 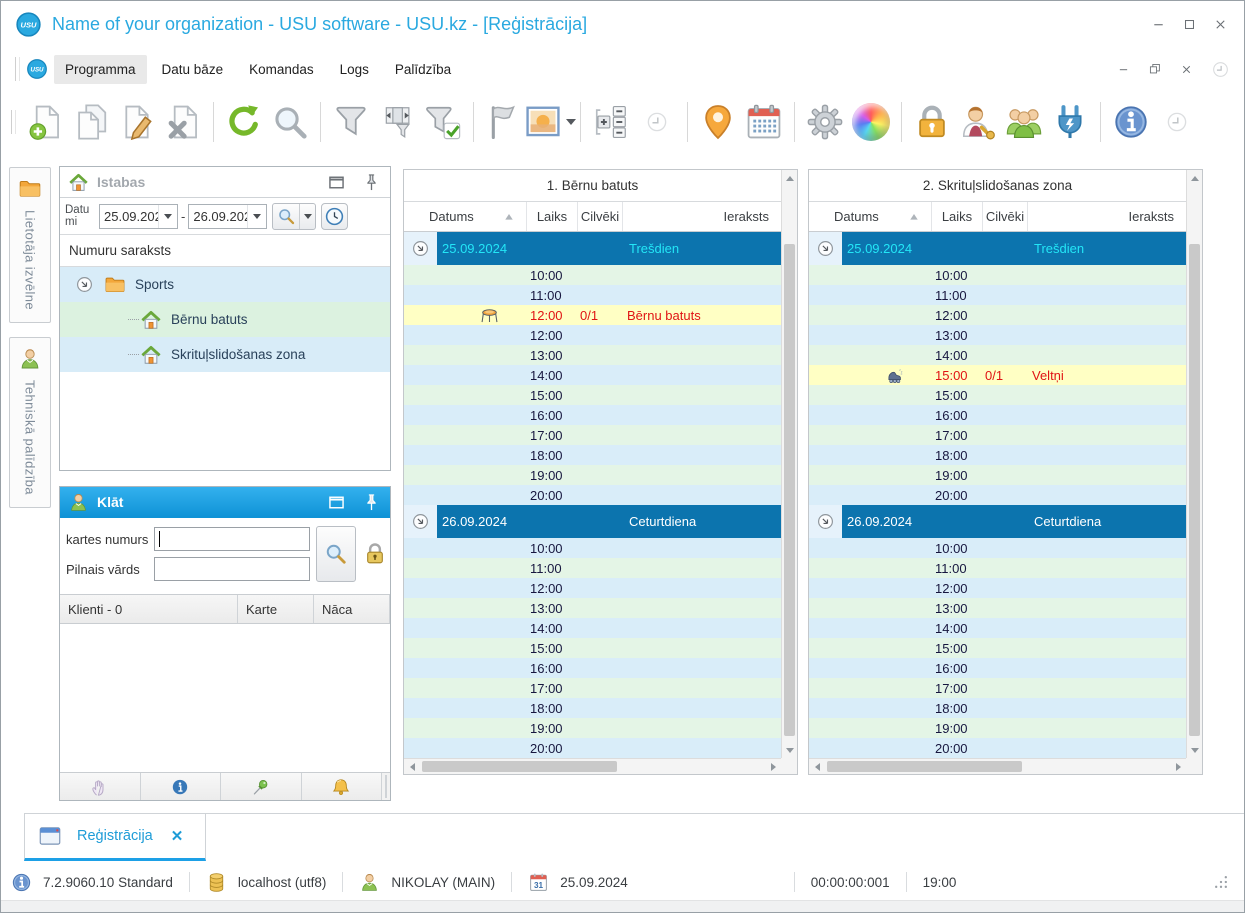 I want to click on map-pin-button, so click(x=718, y=122).